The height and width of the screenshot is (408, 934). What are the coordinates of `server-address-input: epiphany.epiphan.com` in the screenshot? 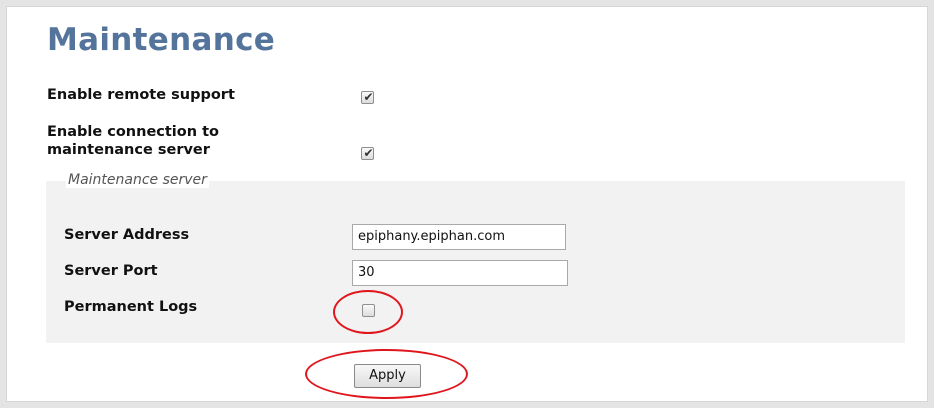 It's located at (459, 237).